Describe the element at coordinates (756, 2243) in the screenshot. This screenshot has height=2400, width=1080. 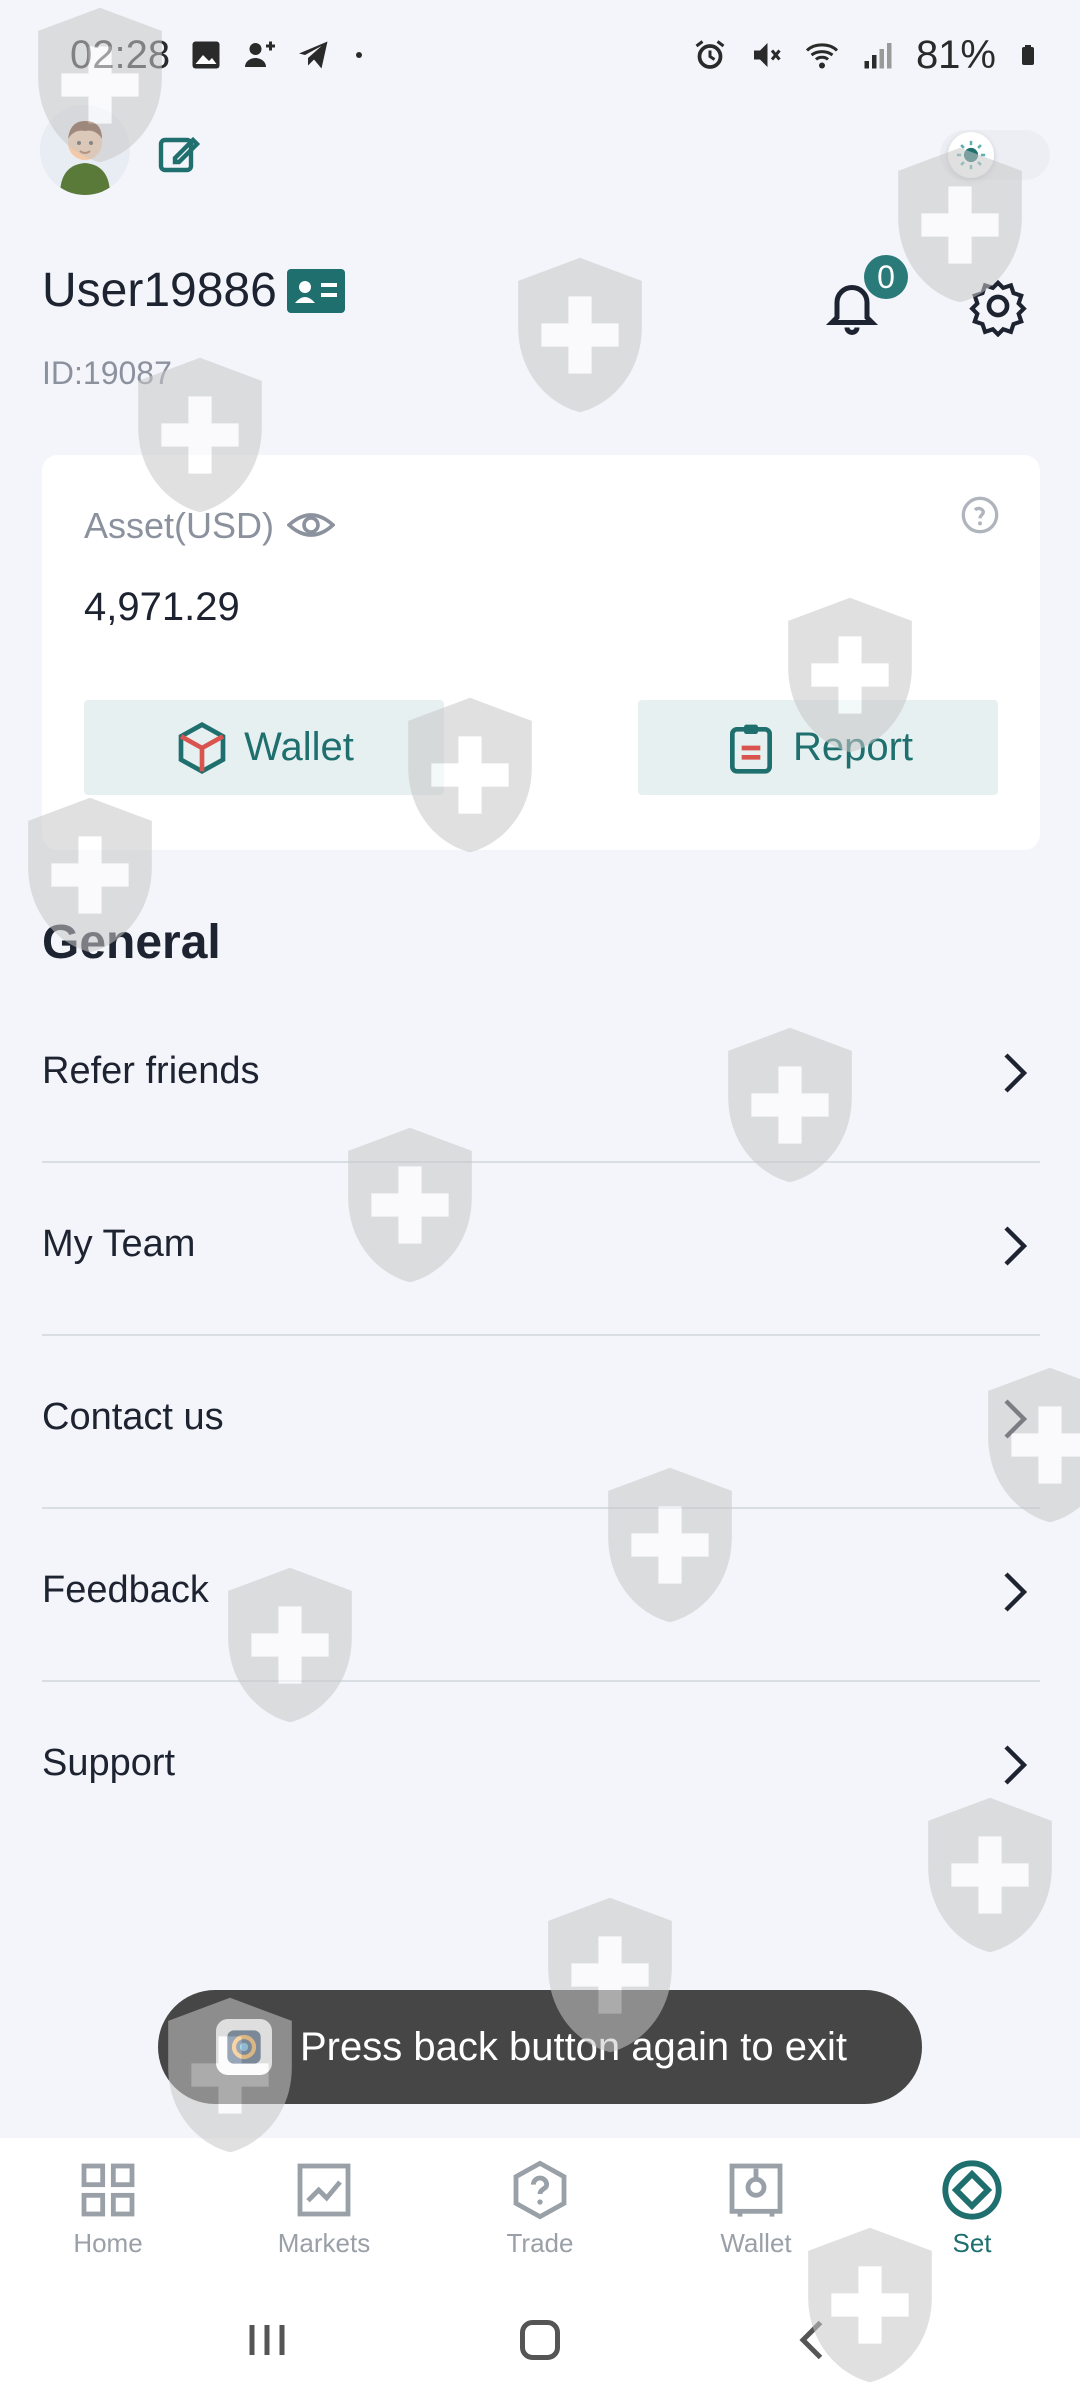
I see `tab-wallet-label: Wallet` at that location.